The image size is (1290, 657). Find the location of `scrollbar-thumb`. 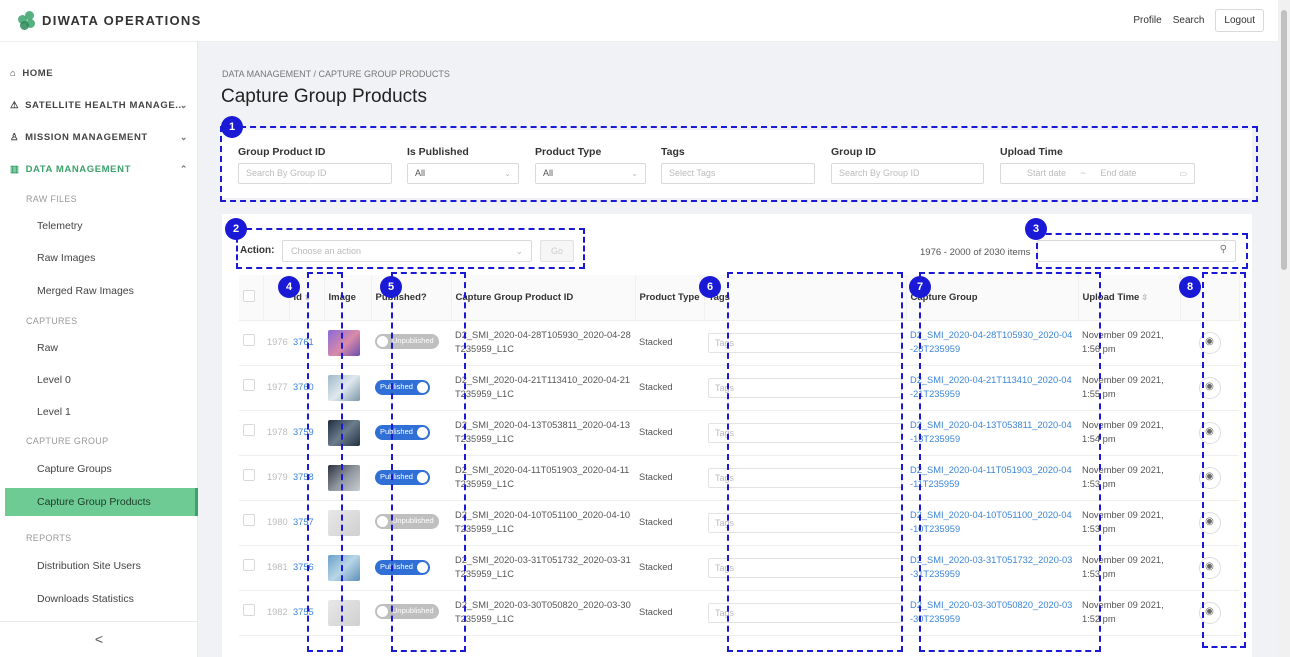

scrollbar-thumb is located at coordinates (1284, 140).